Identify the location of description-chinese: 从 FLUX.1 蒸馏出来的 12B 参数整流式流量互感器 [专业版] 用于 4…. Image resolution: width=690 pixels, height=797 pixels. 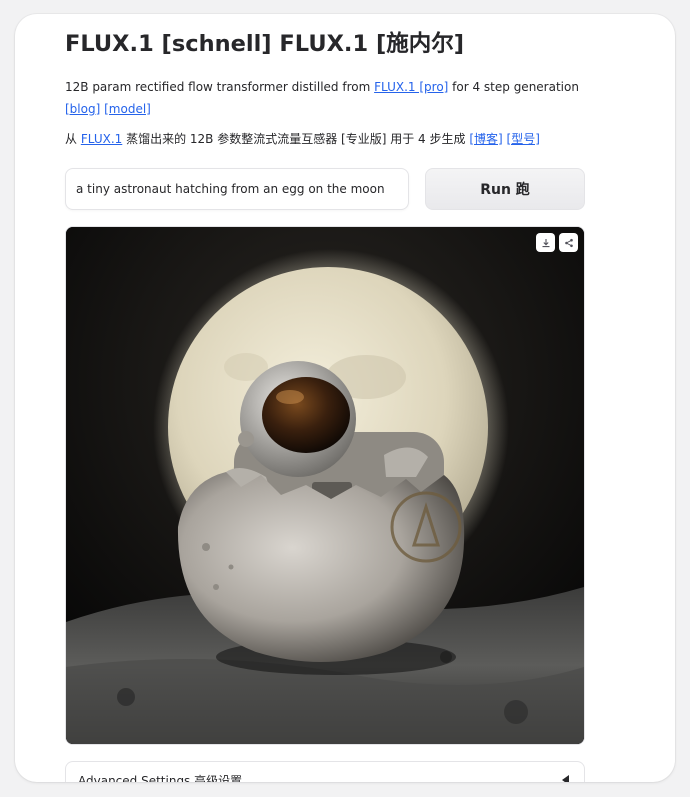
(330, 139).